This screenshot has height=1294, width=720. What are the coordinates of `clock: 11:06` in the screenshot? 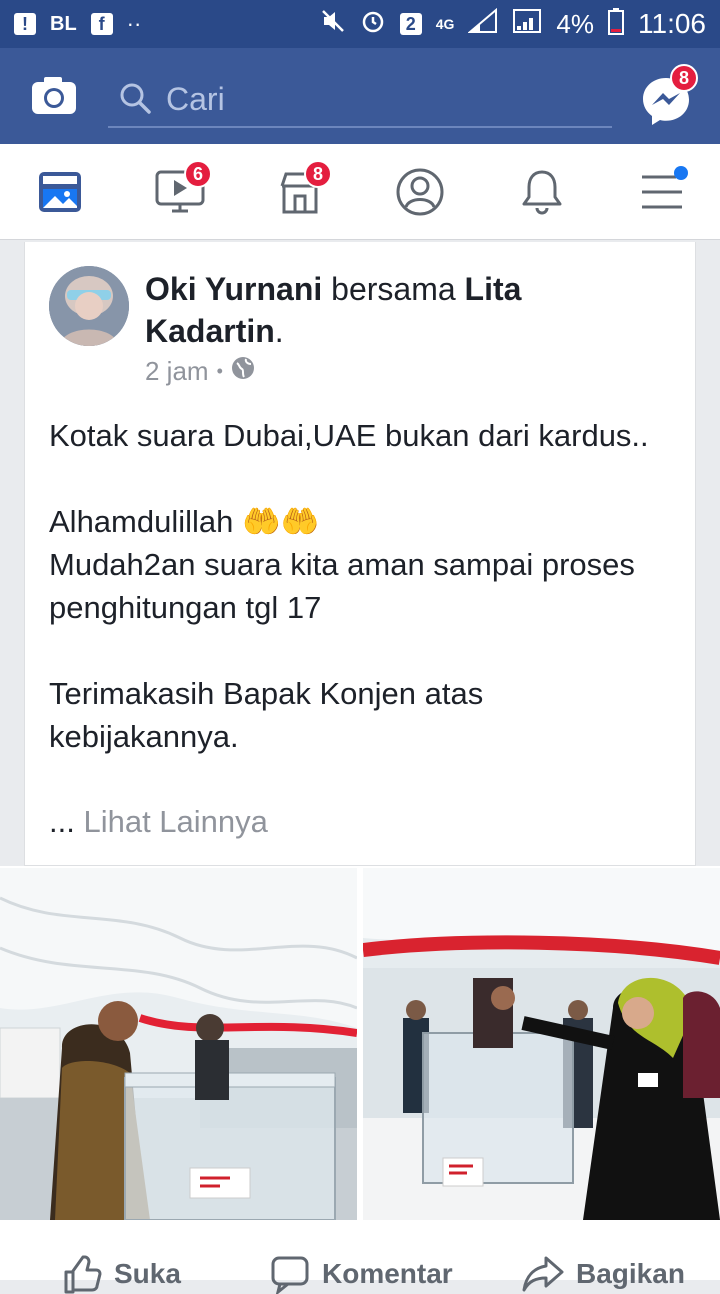 It's located at (672, 23).